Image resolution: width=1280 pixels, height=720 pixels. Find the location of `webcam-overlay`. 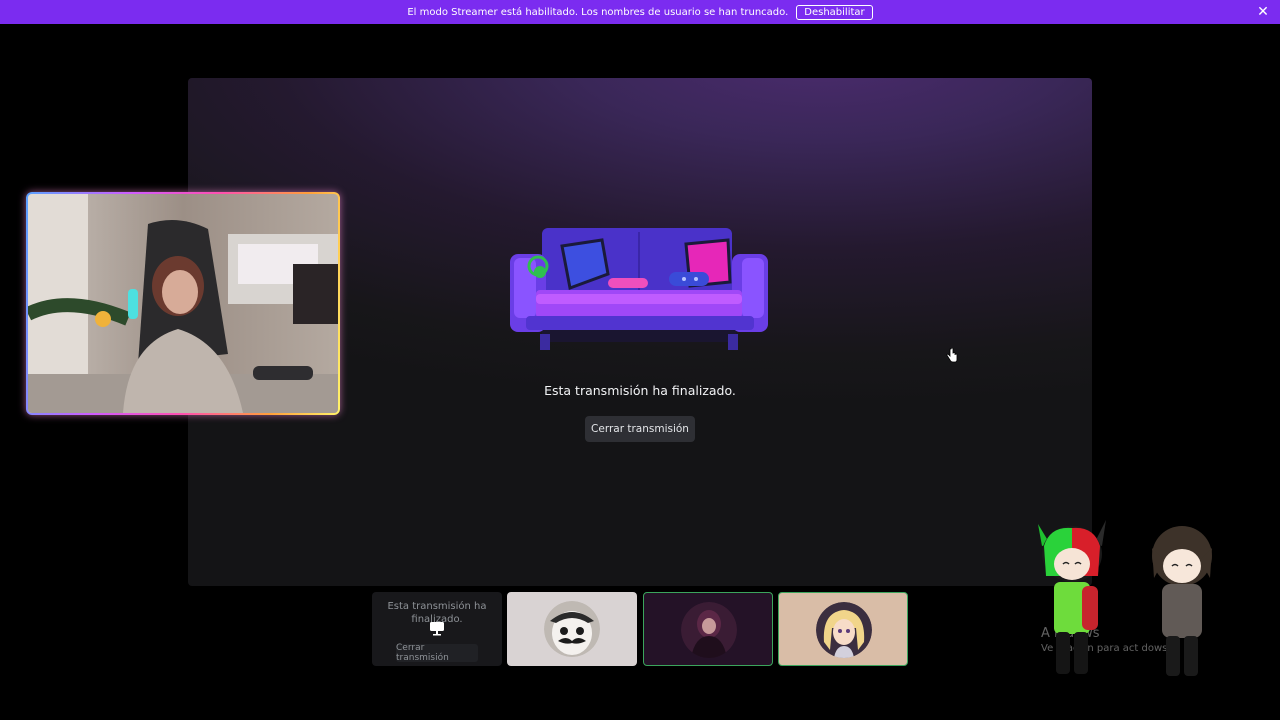

webcam-overlay is located at coordinates (183, 303).